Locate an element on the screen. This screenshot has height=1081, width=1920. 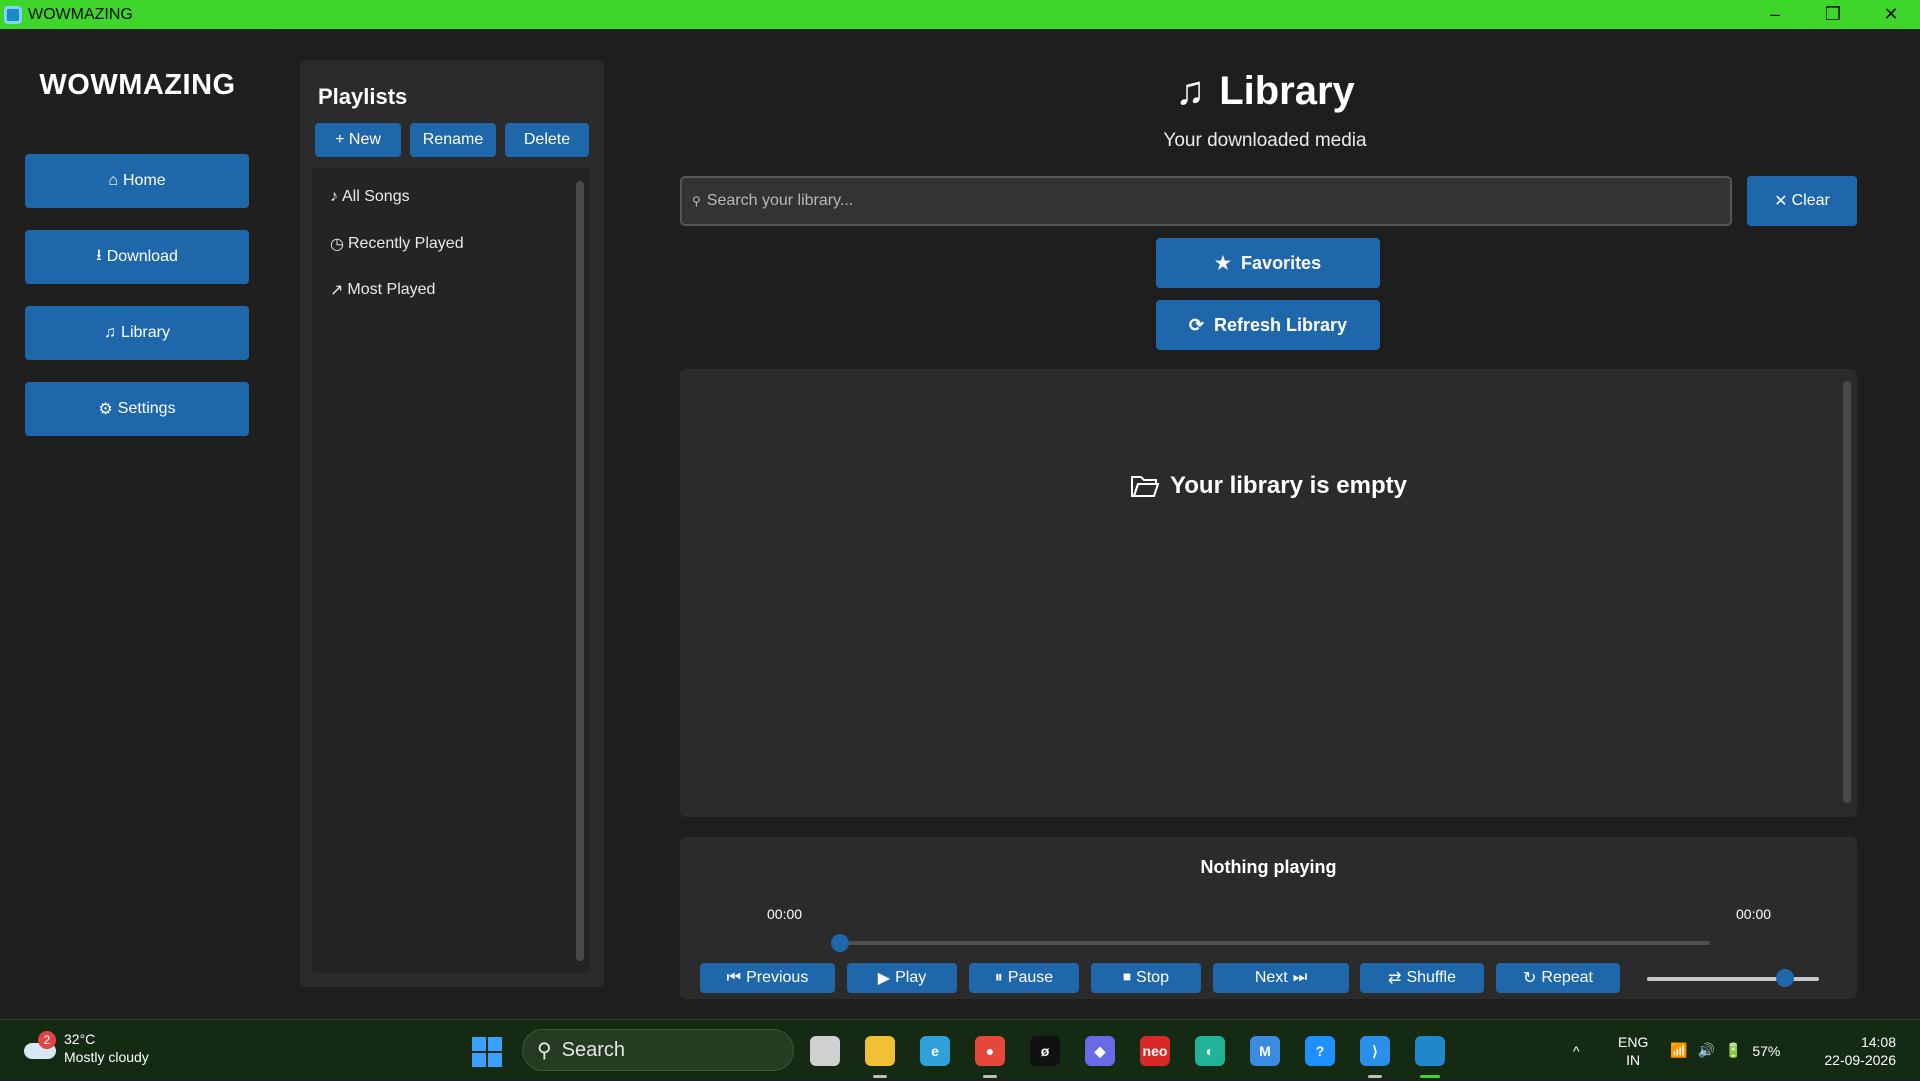
start-button is located at coordinates (487, 1052).